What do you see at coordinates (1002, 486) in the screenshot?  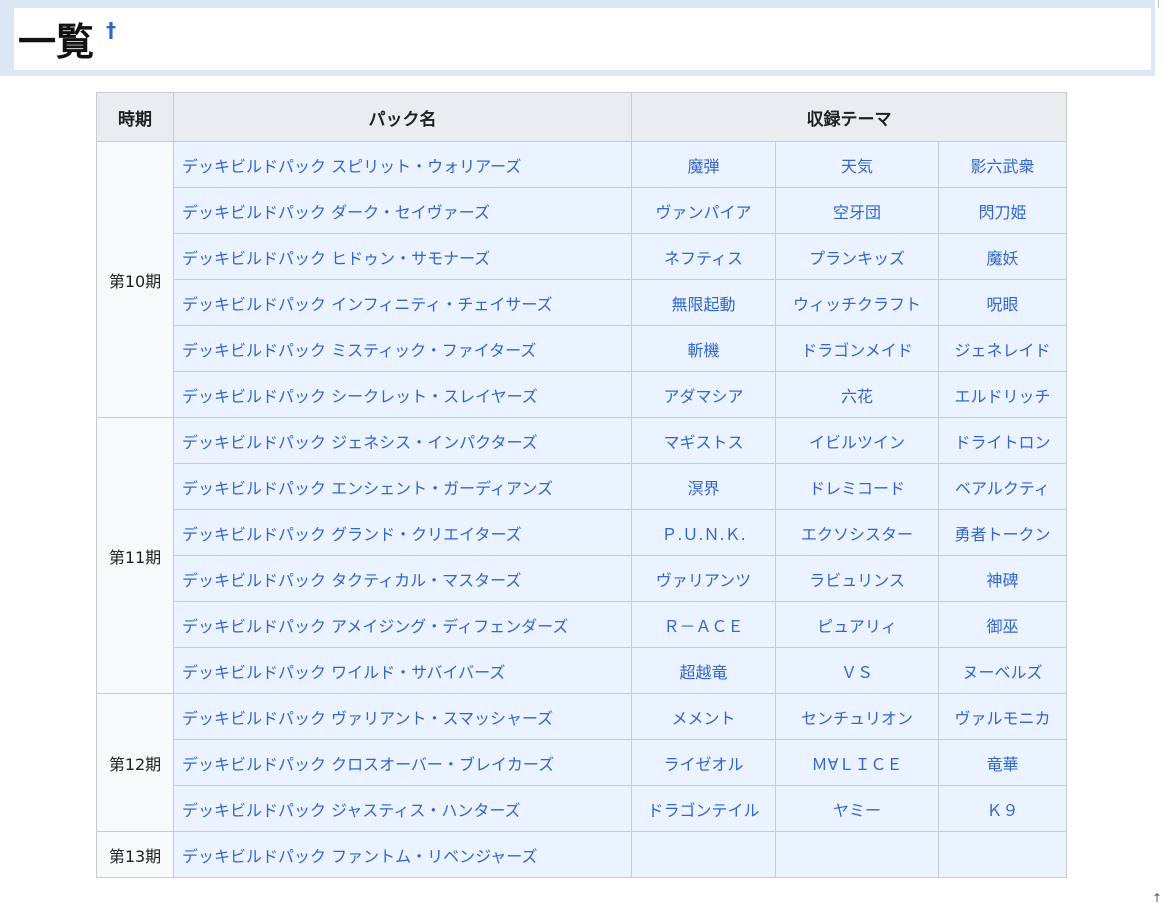 I see `theme-link: ベアルクティ` at bounding box center [1002, 486].